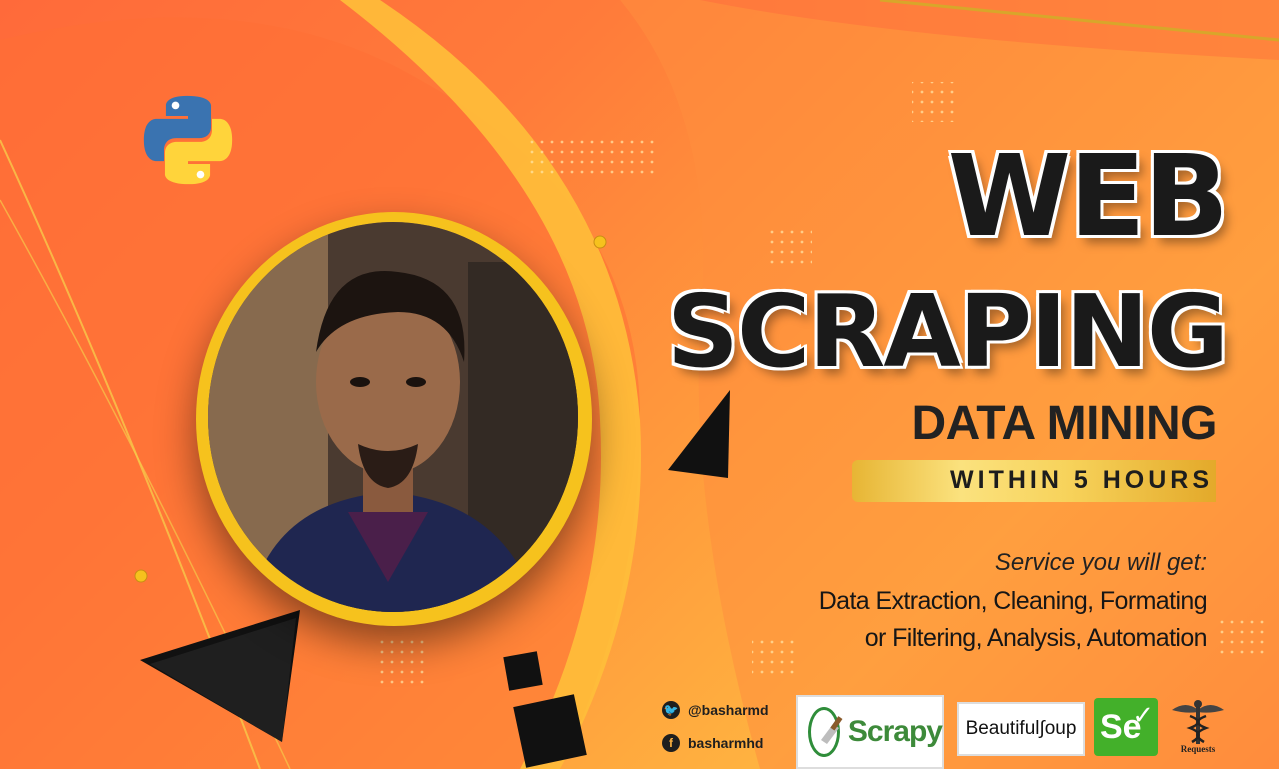 The height and width of the screenshot is (769, 1279). I want to click on subtitle-data-mining: DATA MINING, so click(1064, 423).